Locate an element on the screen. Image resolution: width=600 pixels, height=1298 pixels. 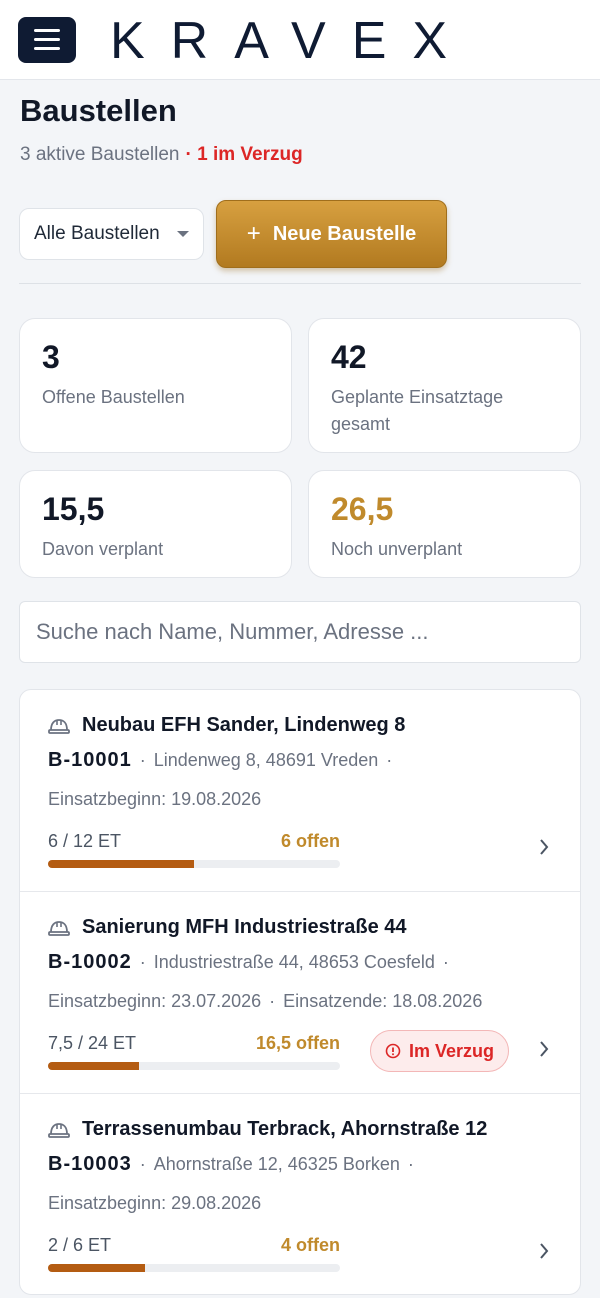
stat-unscheduled: 26,5 Noch unverplant is located at coordinates (444, 524).